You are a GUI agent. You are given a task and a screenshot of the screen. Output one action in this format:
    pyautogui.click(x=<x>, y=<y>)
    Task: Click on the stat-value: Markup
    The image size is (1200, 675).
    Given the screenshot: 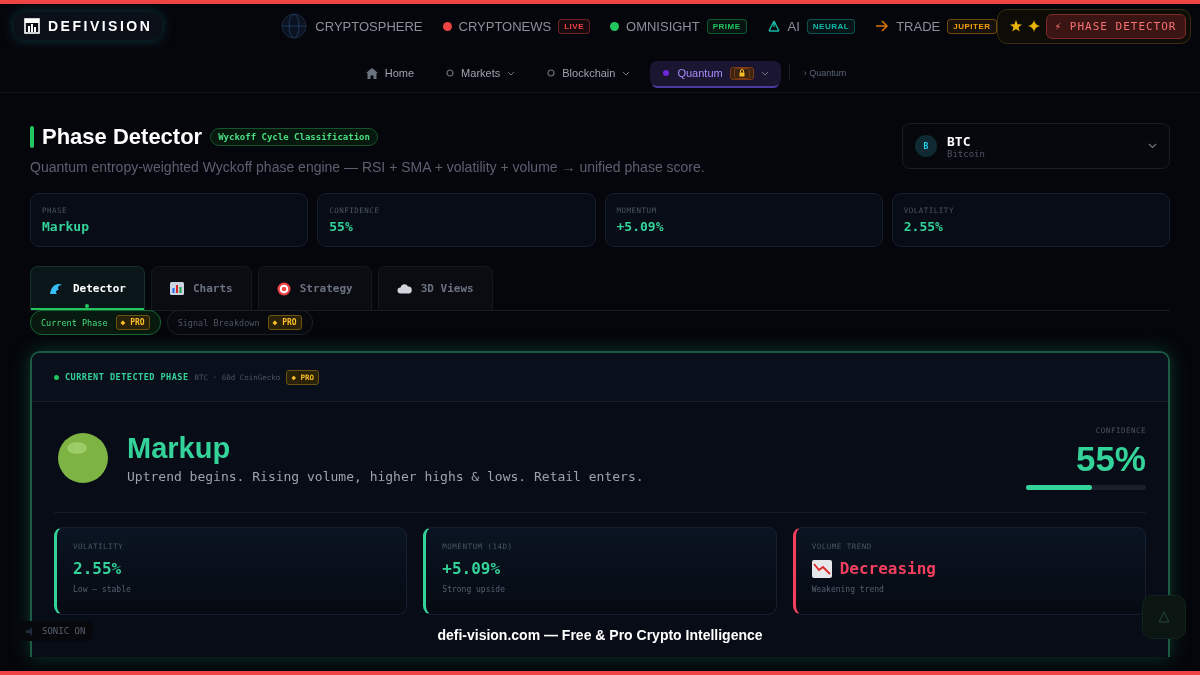 What is the action you would take?
    pyautogui.click(x=66, y=226)
    